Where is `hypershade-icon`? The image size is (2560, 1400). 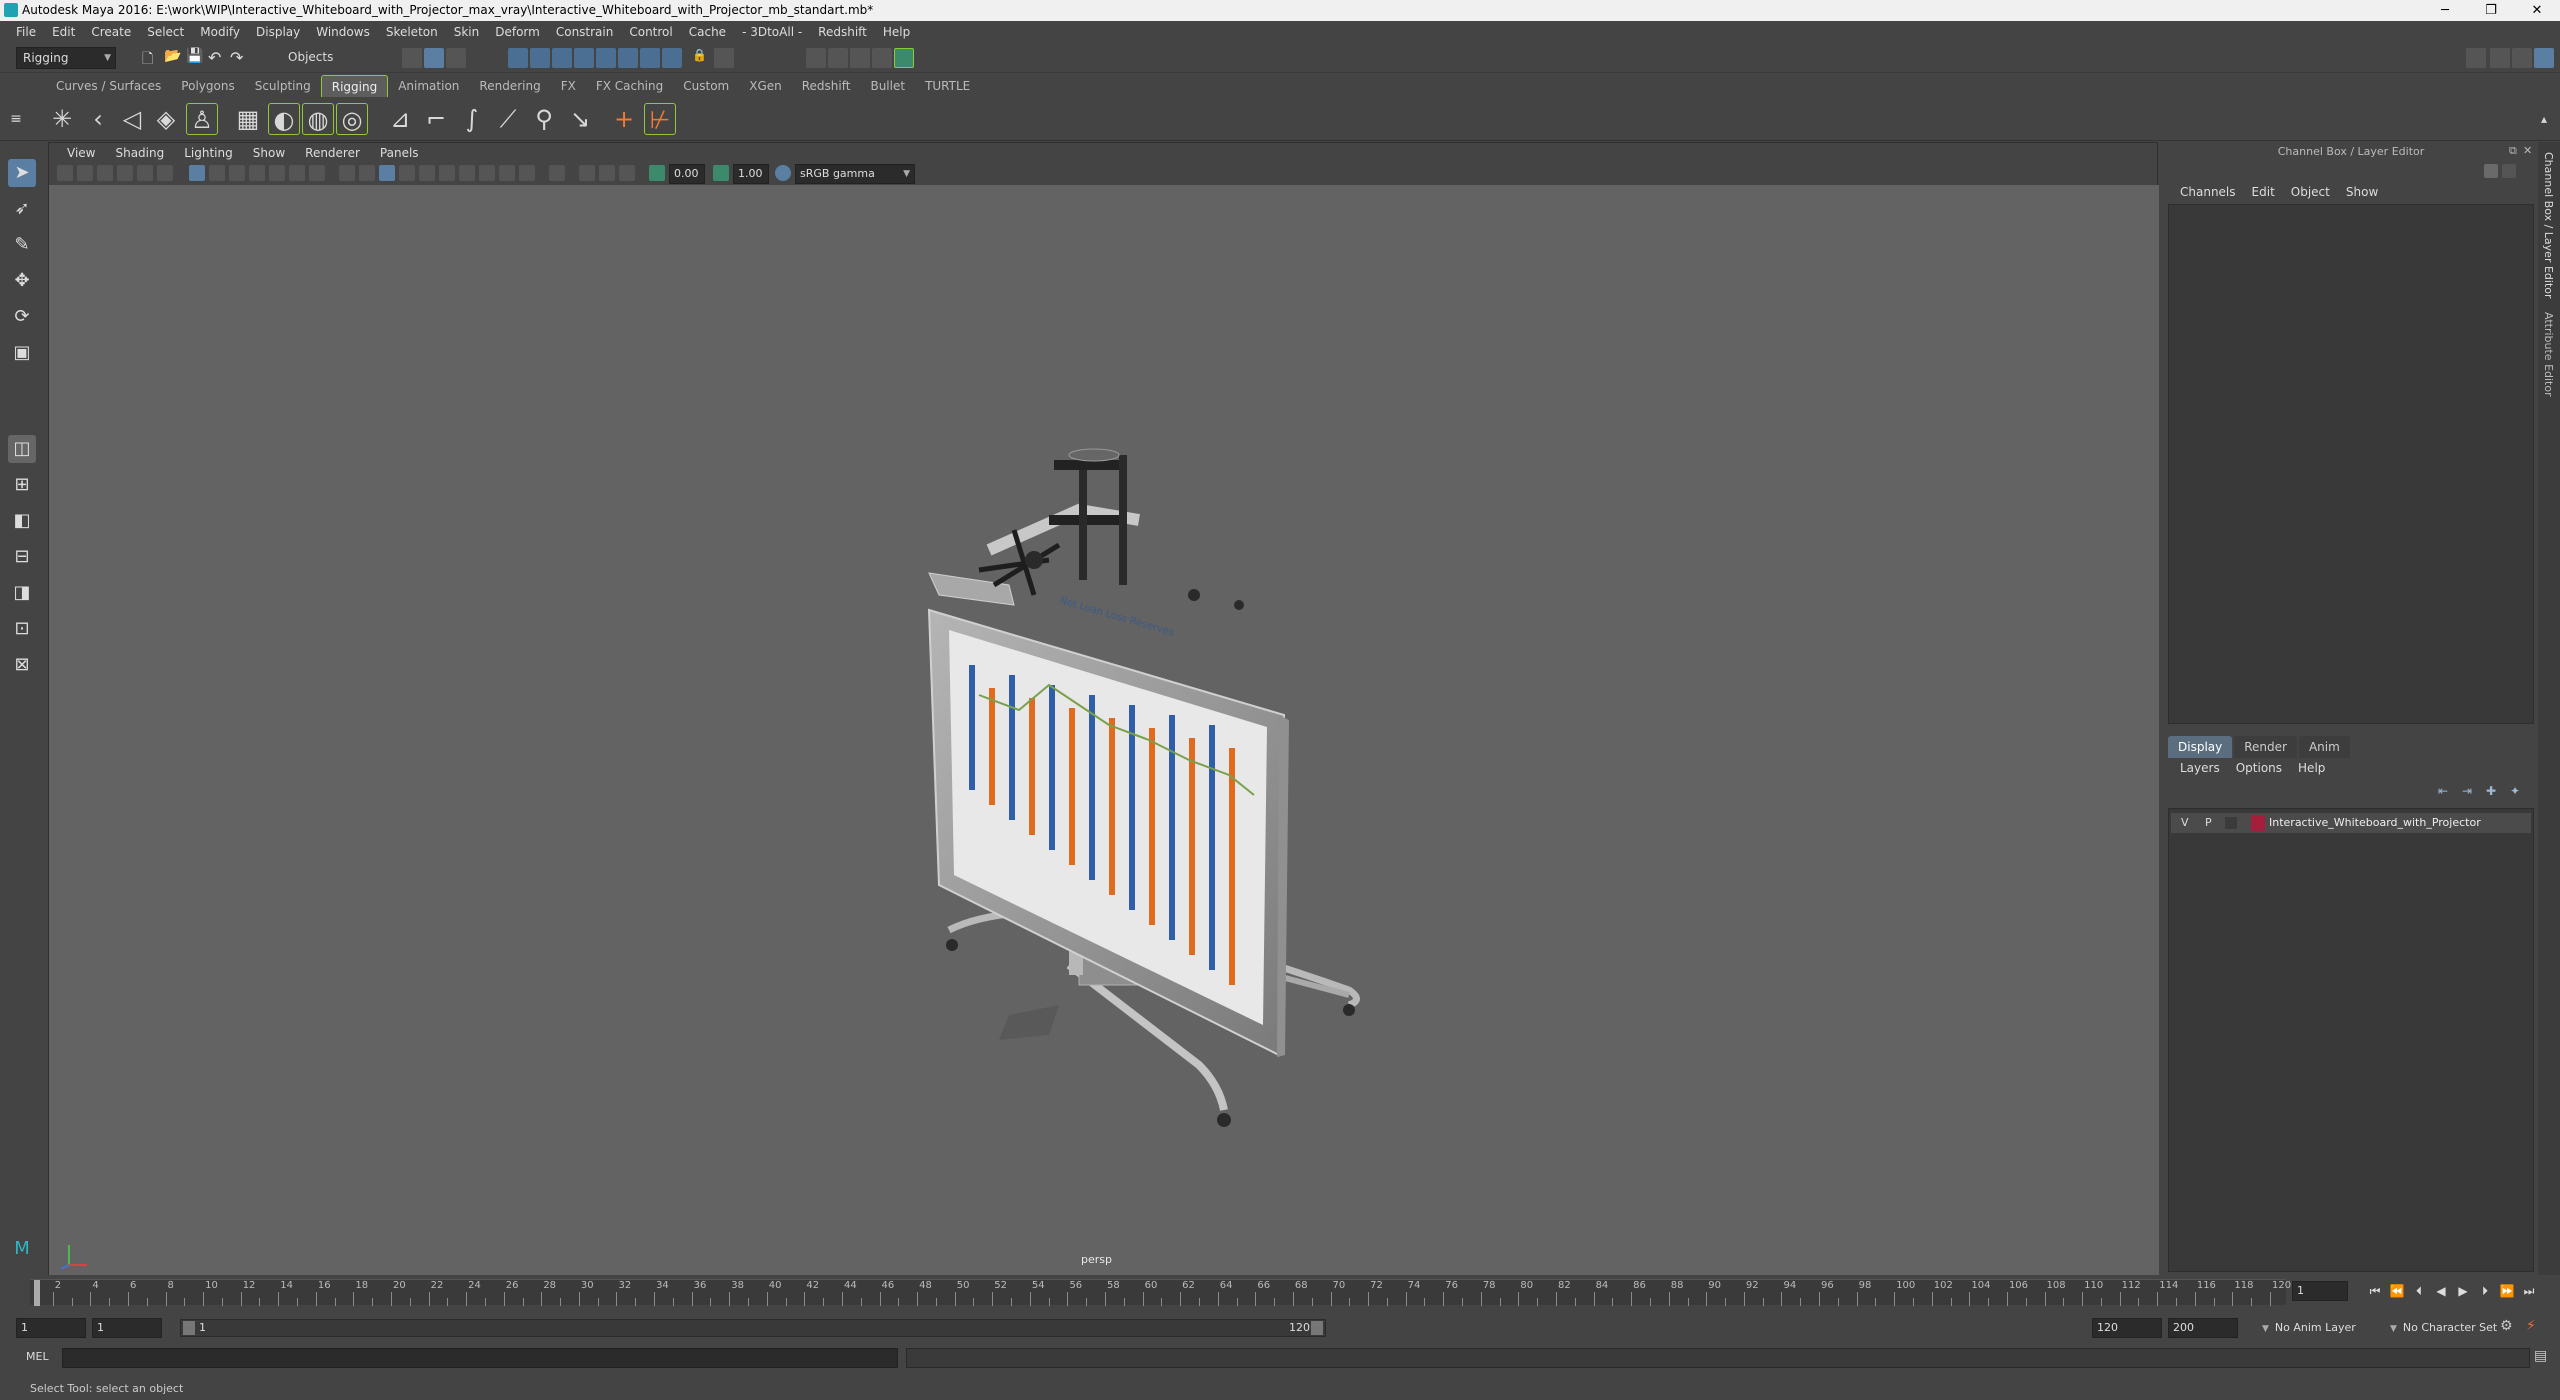
hypershade-icon is located at coordinates (882, 58).